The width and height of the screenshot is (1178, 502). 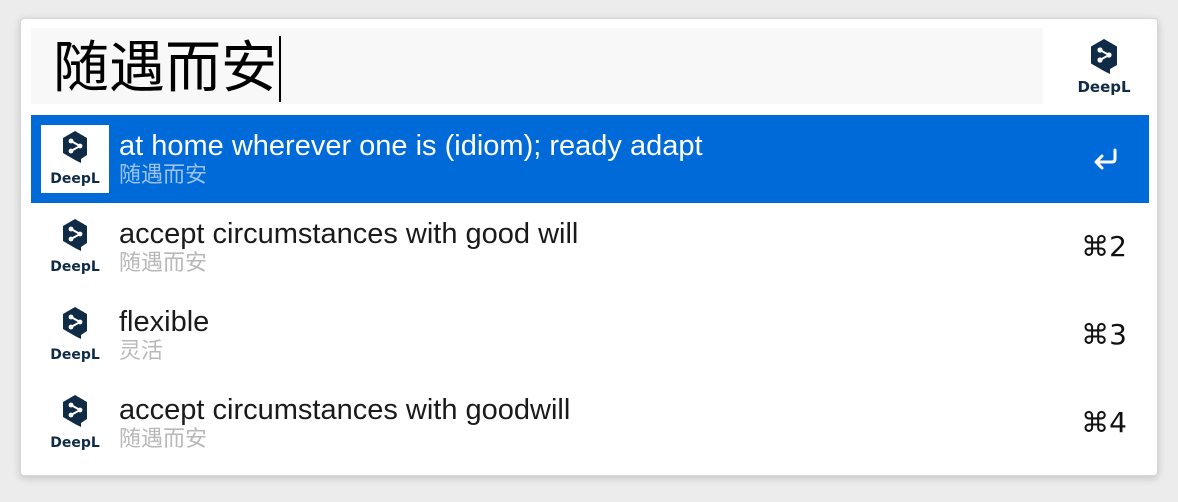 What do you see at coordinates (349, 234) in the screenshot?
I see `result-title: accept circumstances with good will` at bounding box center [349, 234].